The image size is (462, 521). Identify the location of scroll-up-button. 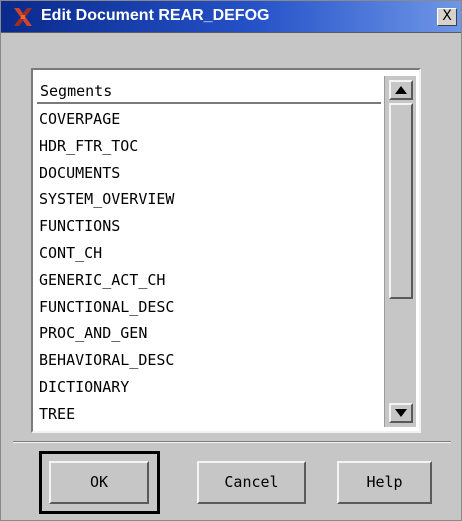
(401, 90).